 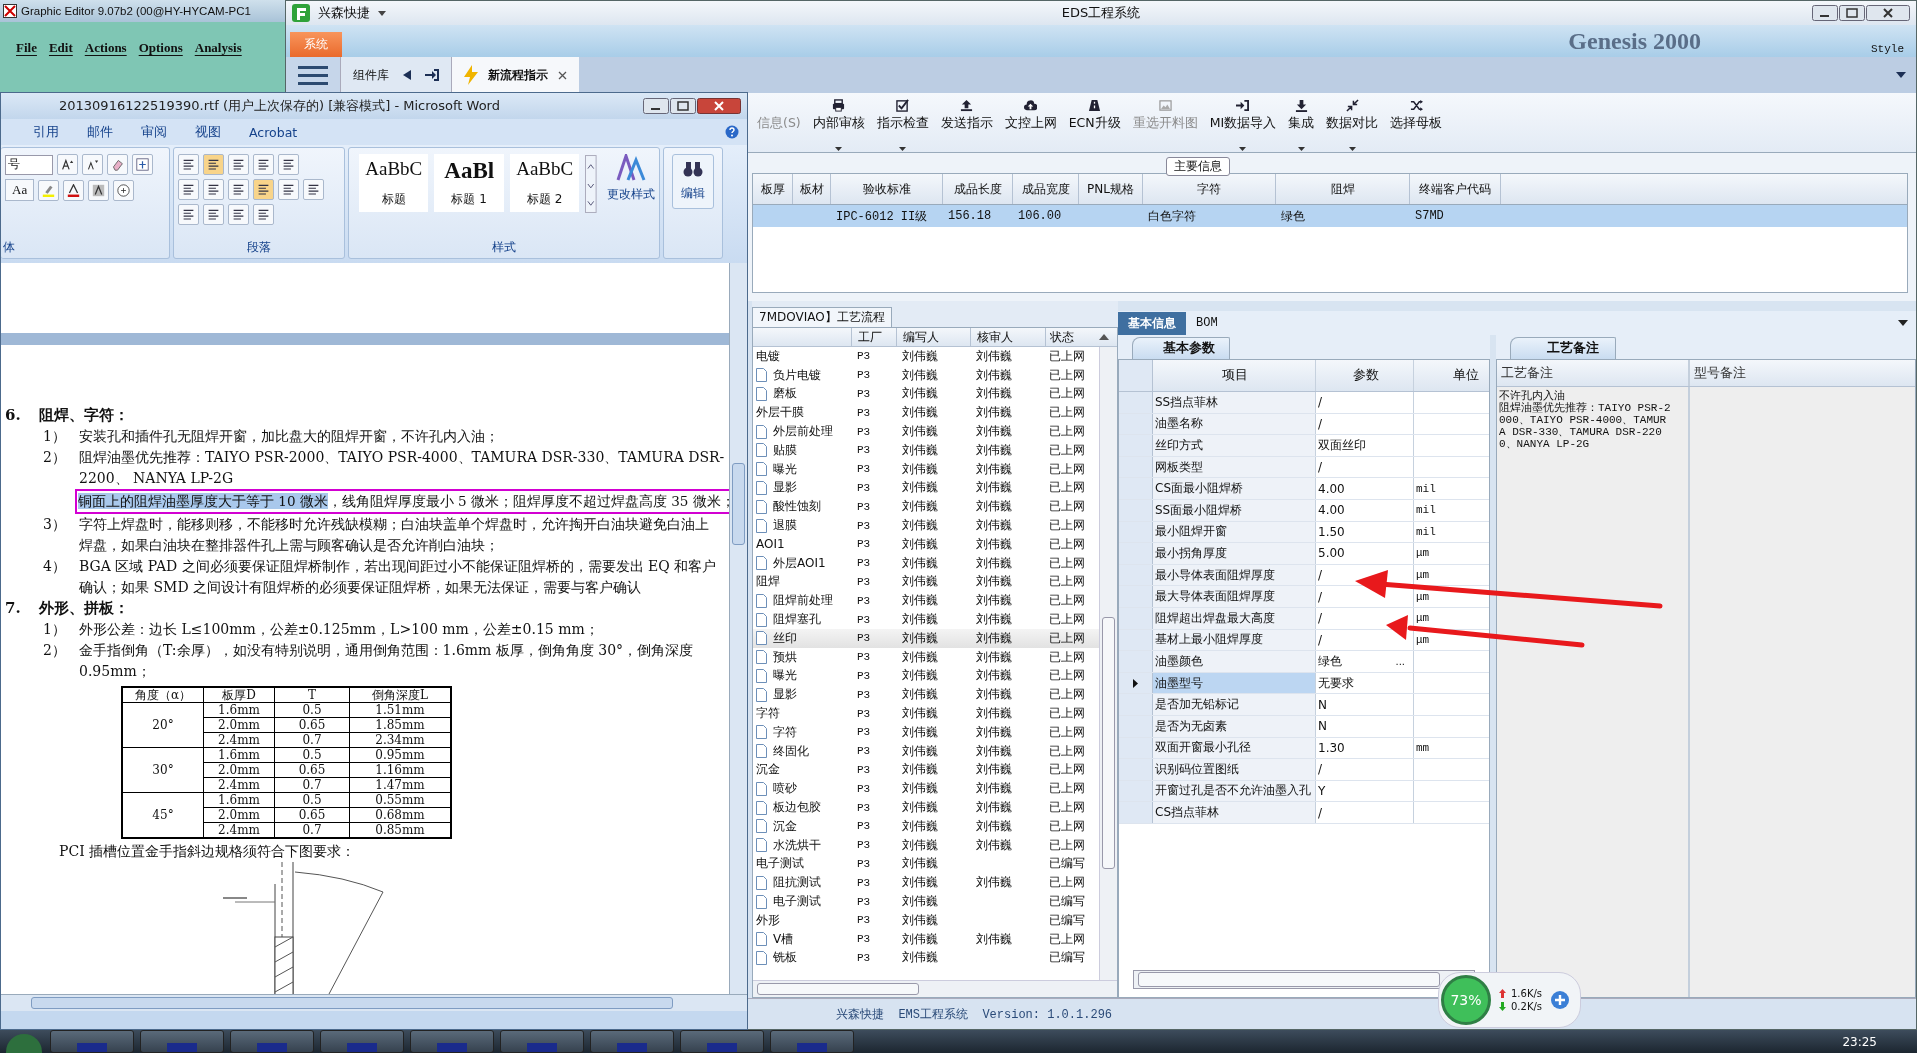 I want to click on process-row: 预烘 P3 刘伟巍 刘伟巍 已上网, so click(x=926, y=657).